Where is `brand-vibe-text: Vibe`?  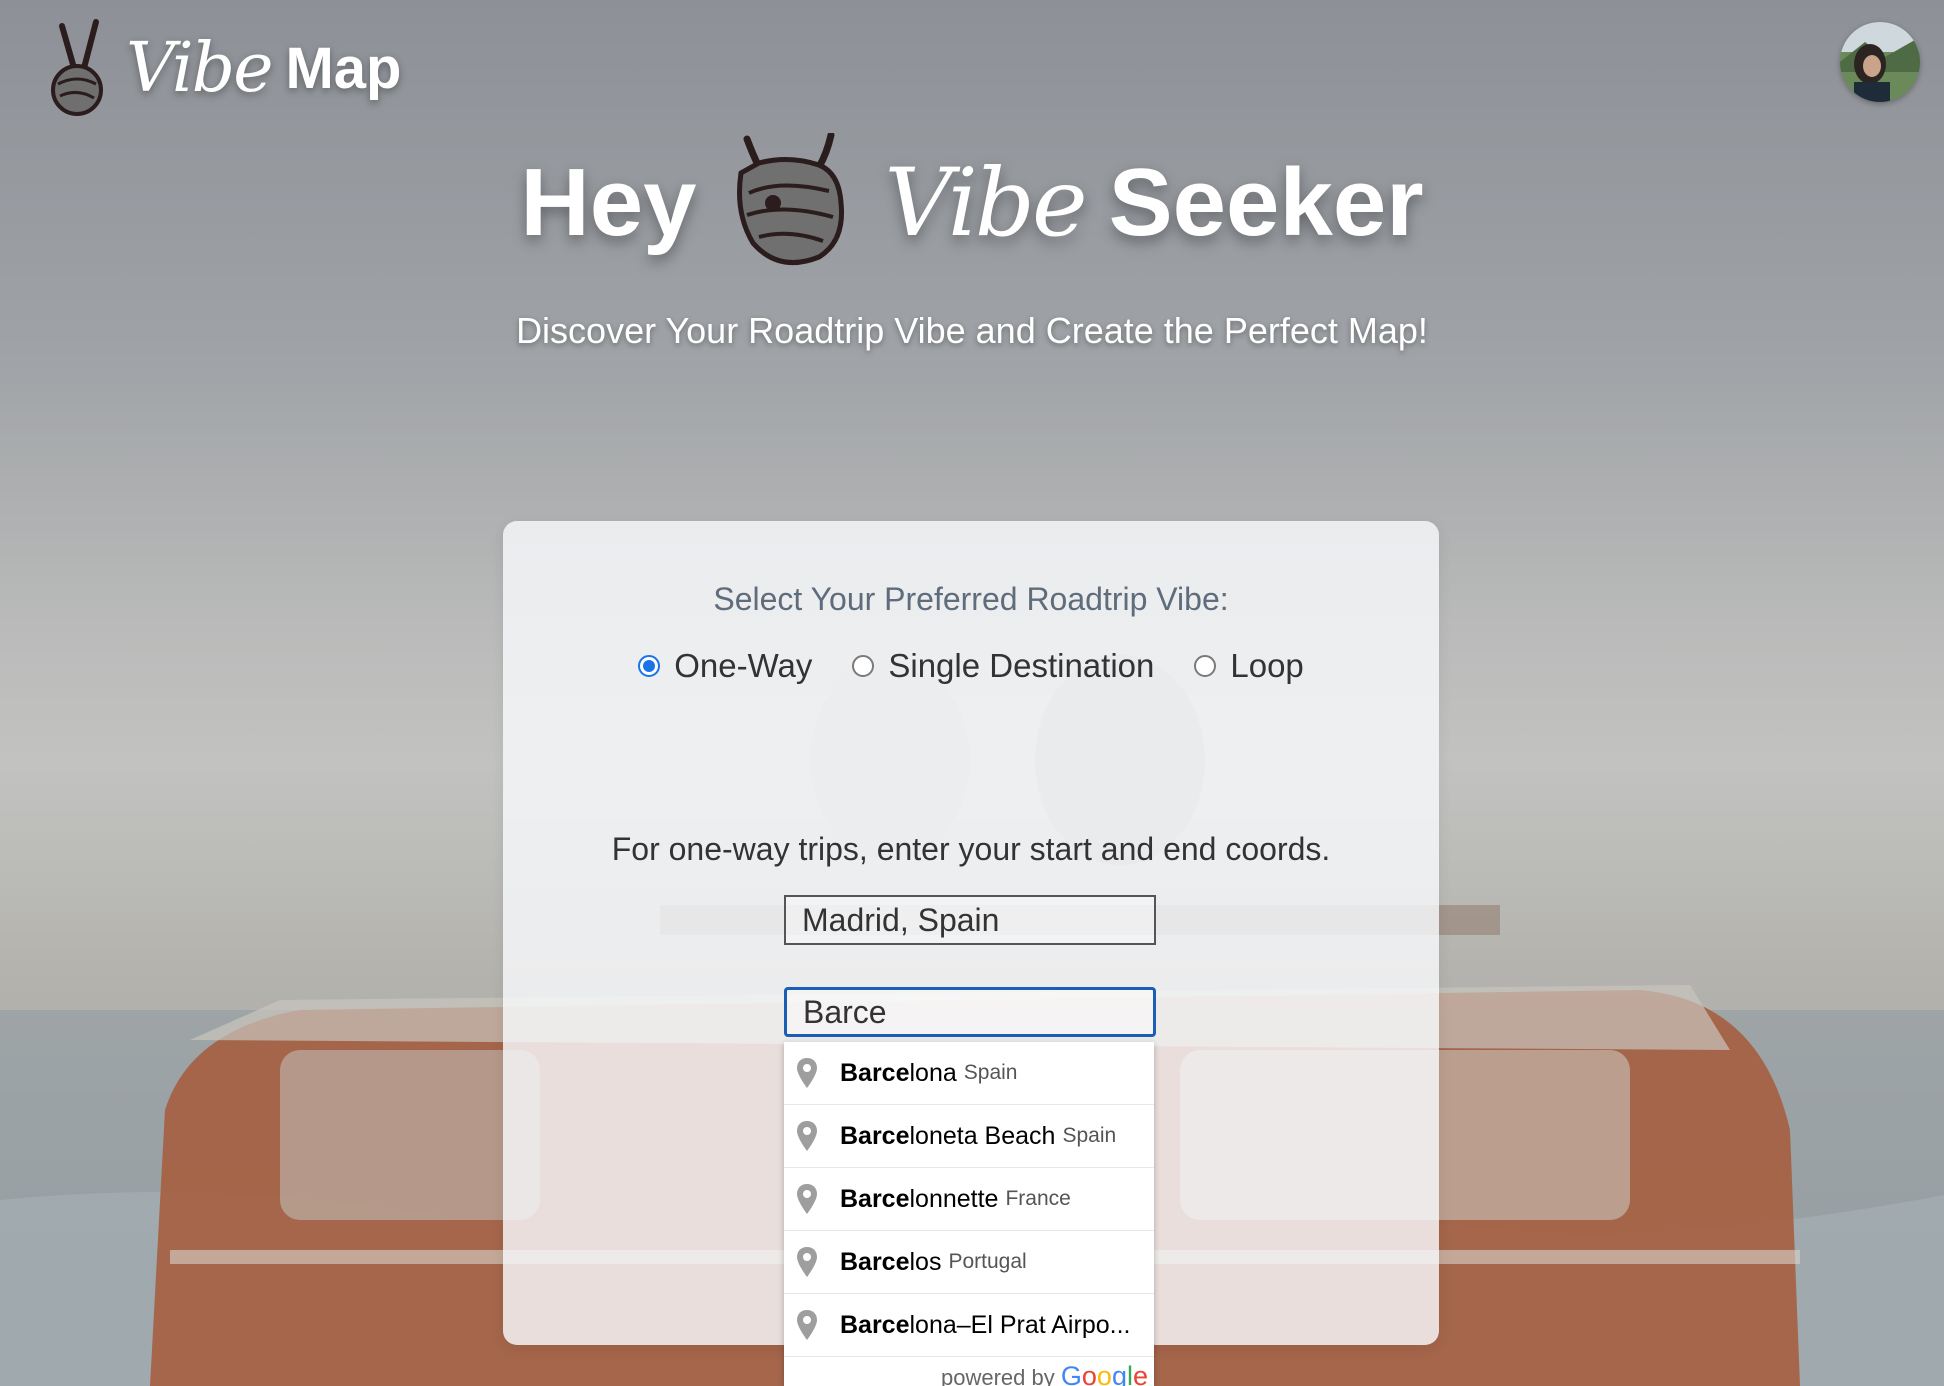 brand-vibe-text: Vibe is located at coordinates (199, 68).